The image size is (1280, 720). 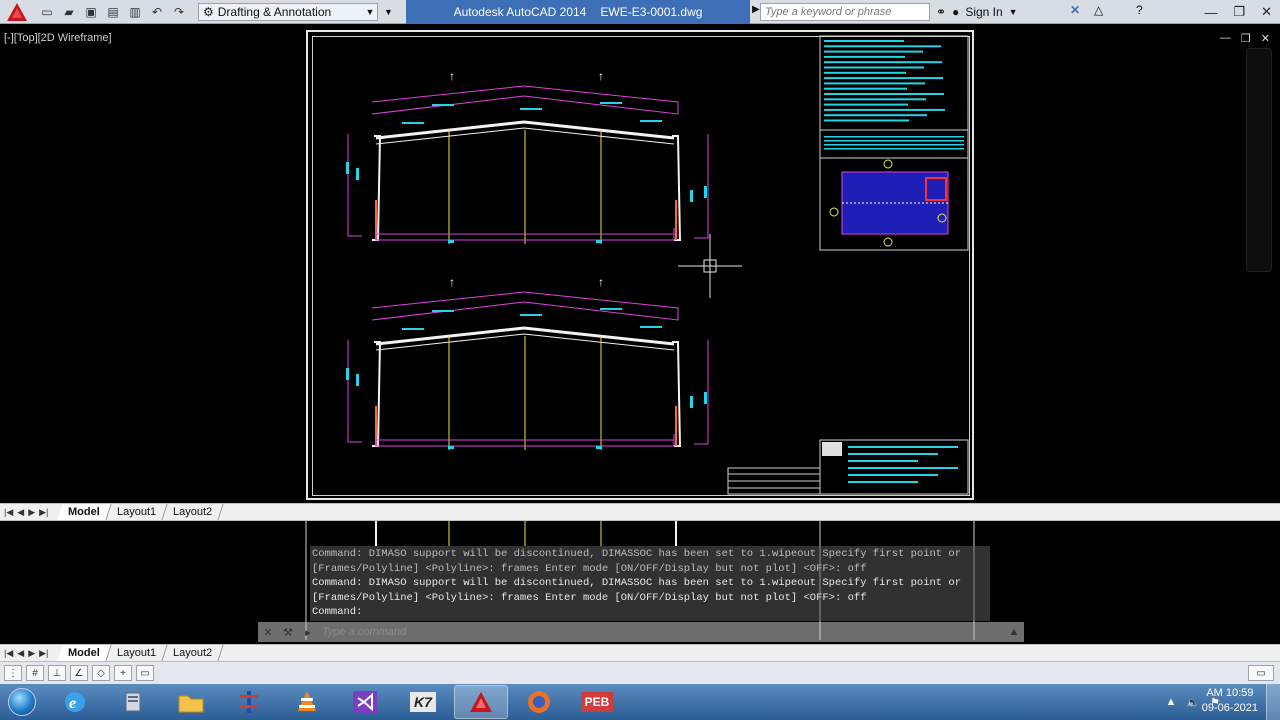 What do you see at coordinates (710, 266) in the screenshot?
I see `crosshair-cursor` at bounding box center [710, 266].